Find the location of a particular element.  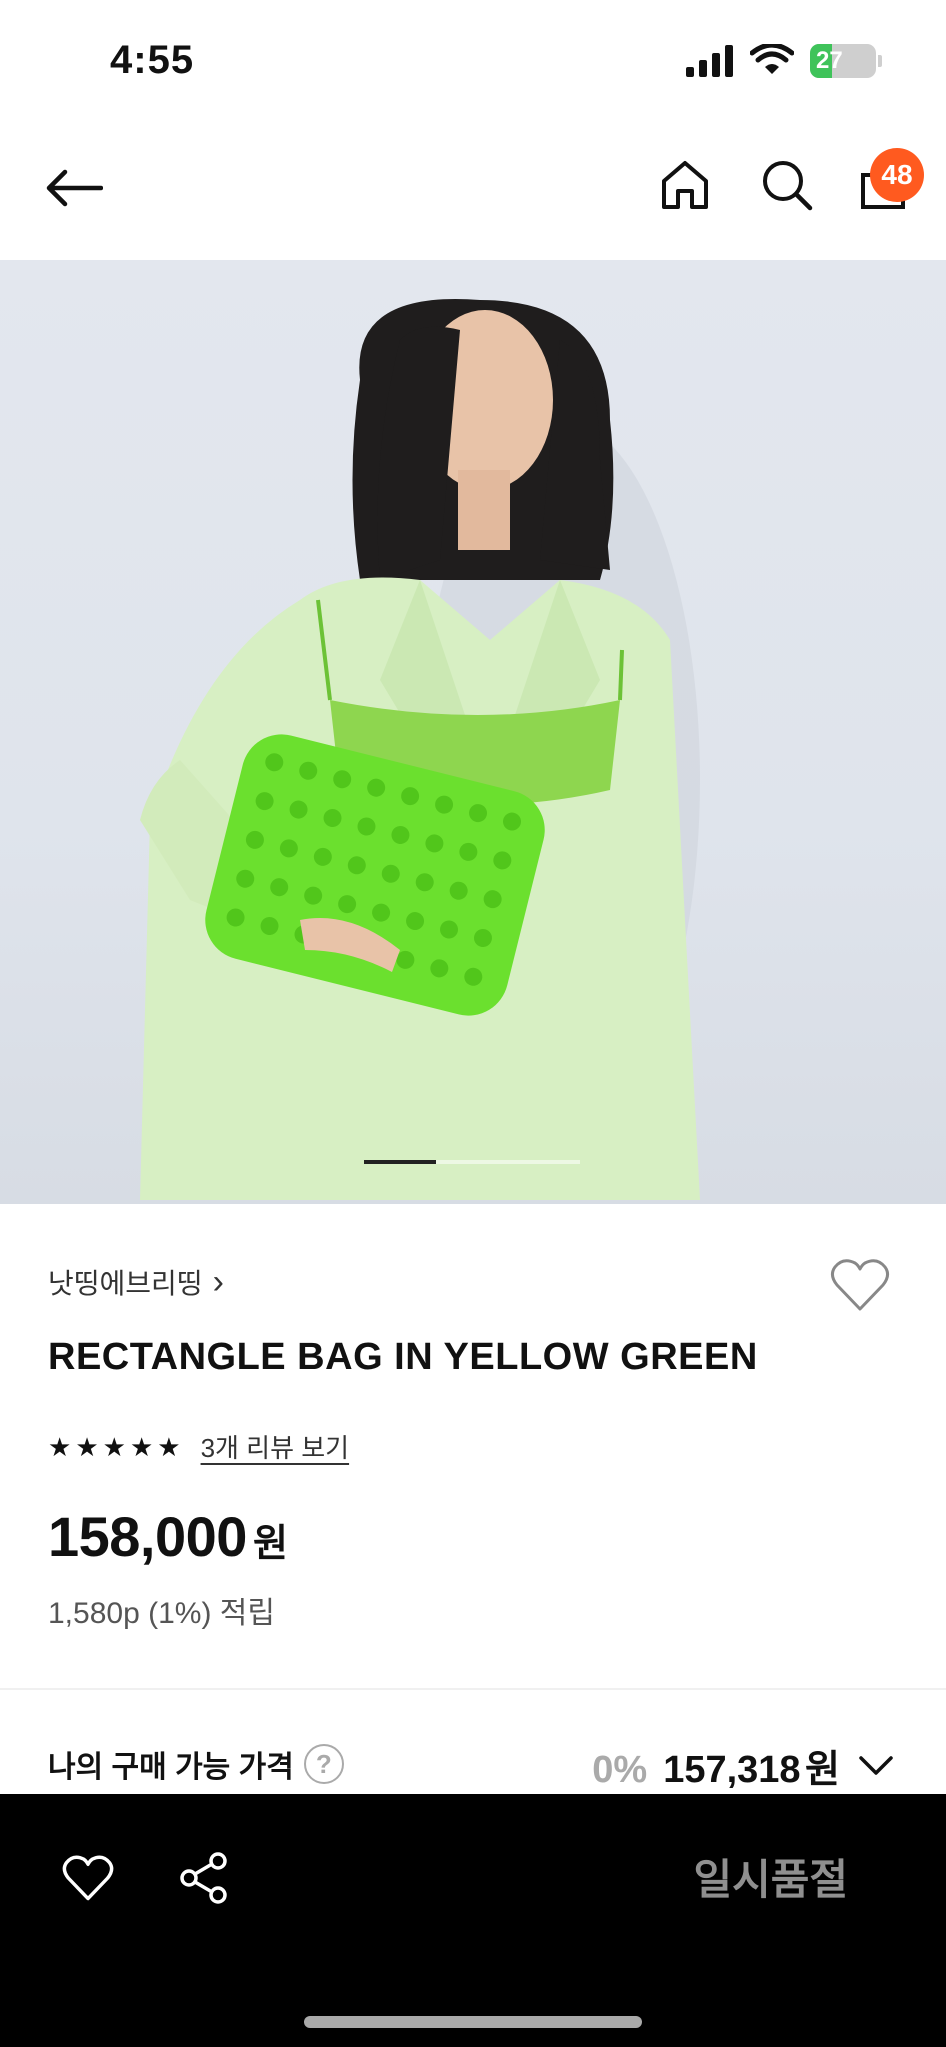

cart-count-badge: 48 is located at coordinates (897, 175).